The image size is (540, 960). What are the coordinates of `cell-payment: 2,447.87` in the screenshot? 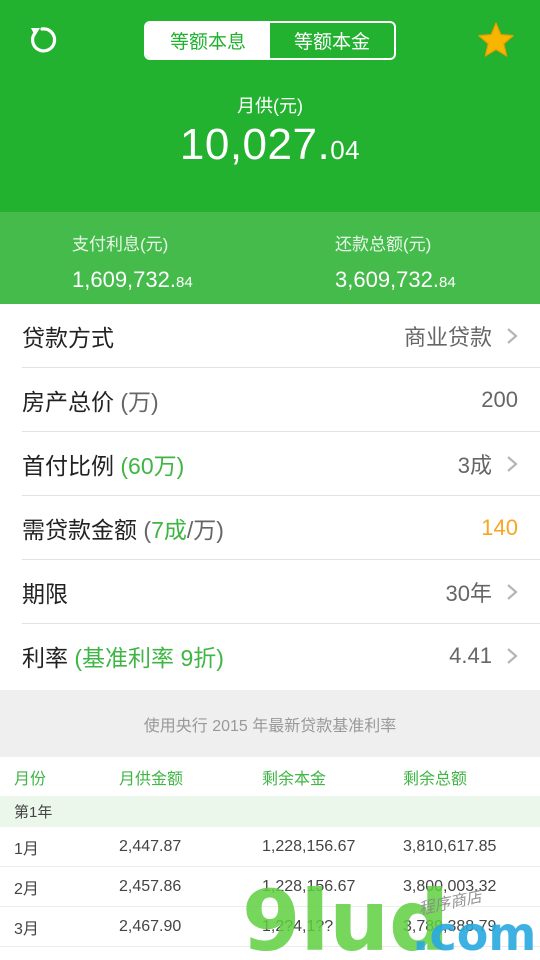 It's located at (150, 846).